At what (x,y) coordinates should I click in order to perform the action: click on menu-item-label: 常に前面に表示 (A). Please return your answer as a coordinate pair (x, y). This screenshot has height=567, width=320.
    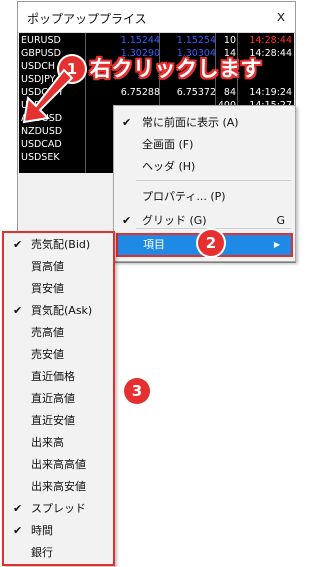
    Looking at the image, I should click on (190, 122).